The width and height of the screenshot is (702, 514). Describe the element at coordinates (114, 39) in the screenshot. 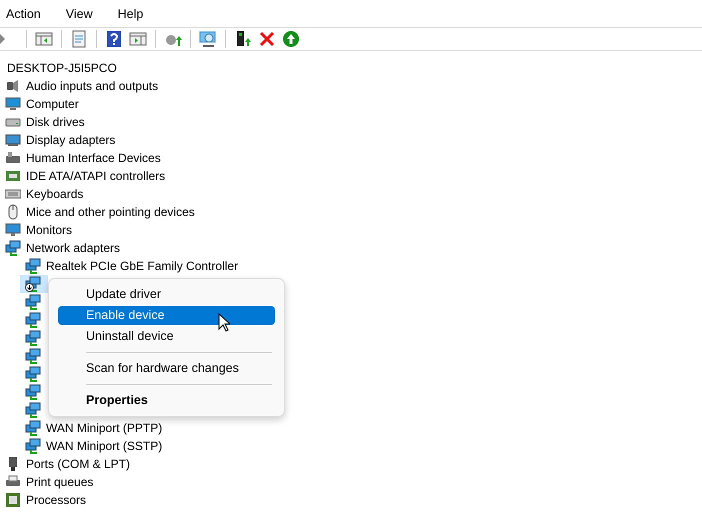

I see `help-icon` at that location.